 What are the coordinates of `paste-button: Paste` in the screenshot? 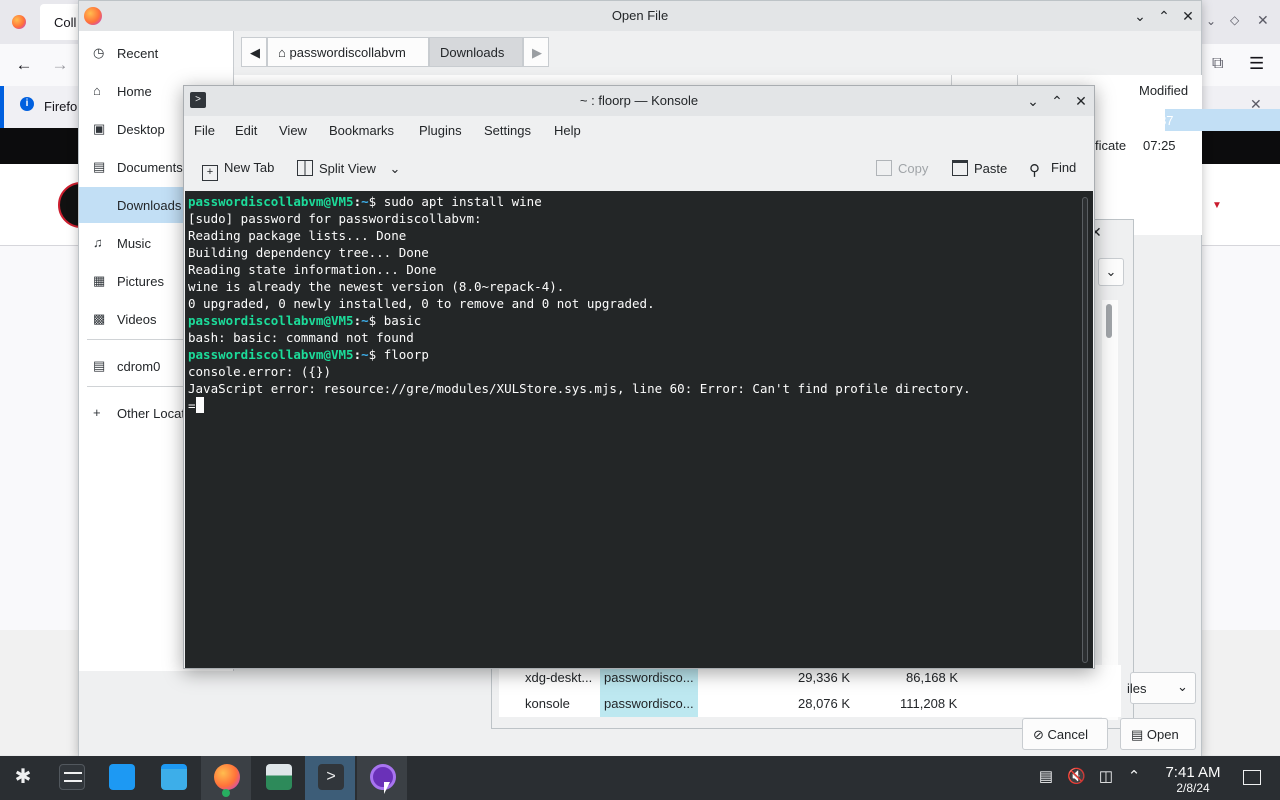 It's located at (979, 168).